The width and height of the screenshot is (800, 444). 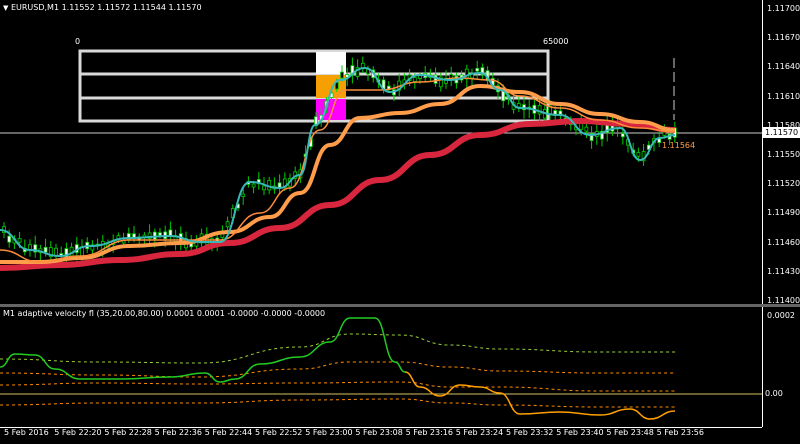 I want to click on time-tick-label: 5 Feb 23:24, so click(x=479, y=432).